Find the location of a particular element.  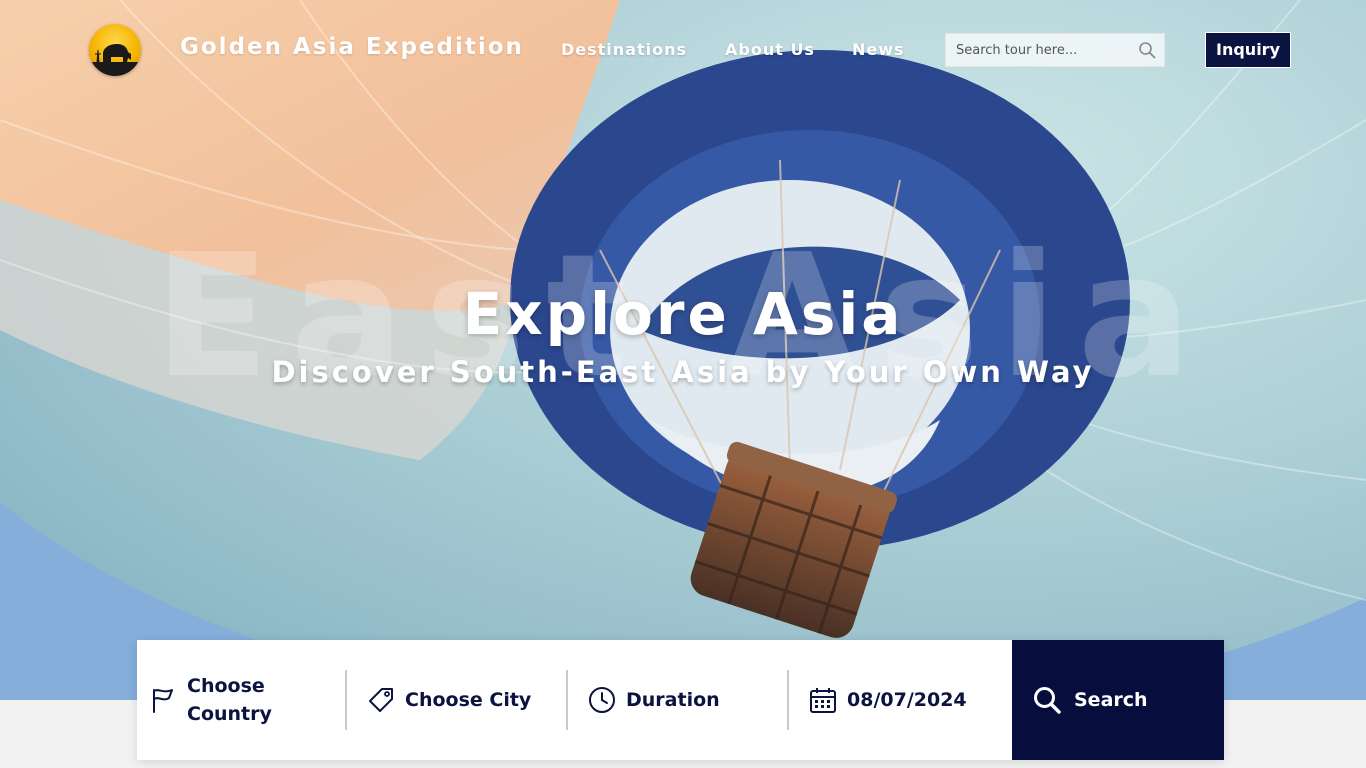

duration-select-label: Duration is located at coordinates (673, 700).